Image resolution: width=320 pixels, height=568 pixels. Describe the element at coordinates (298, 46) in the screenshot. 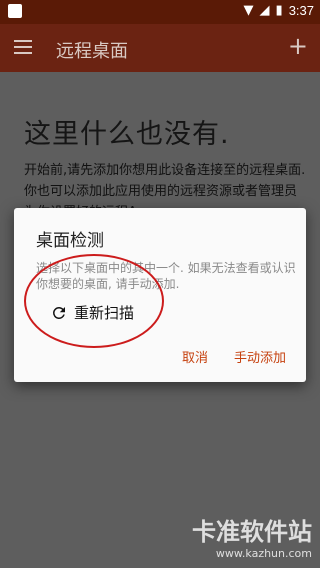

I see `add-icon: +` at that location.